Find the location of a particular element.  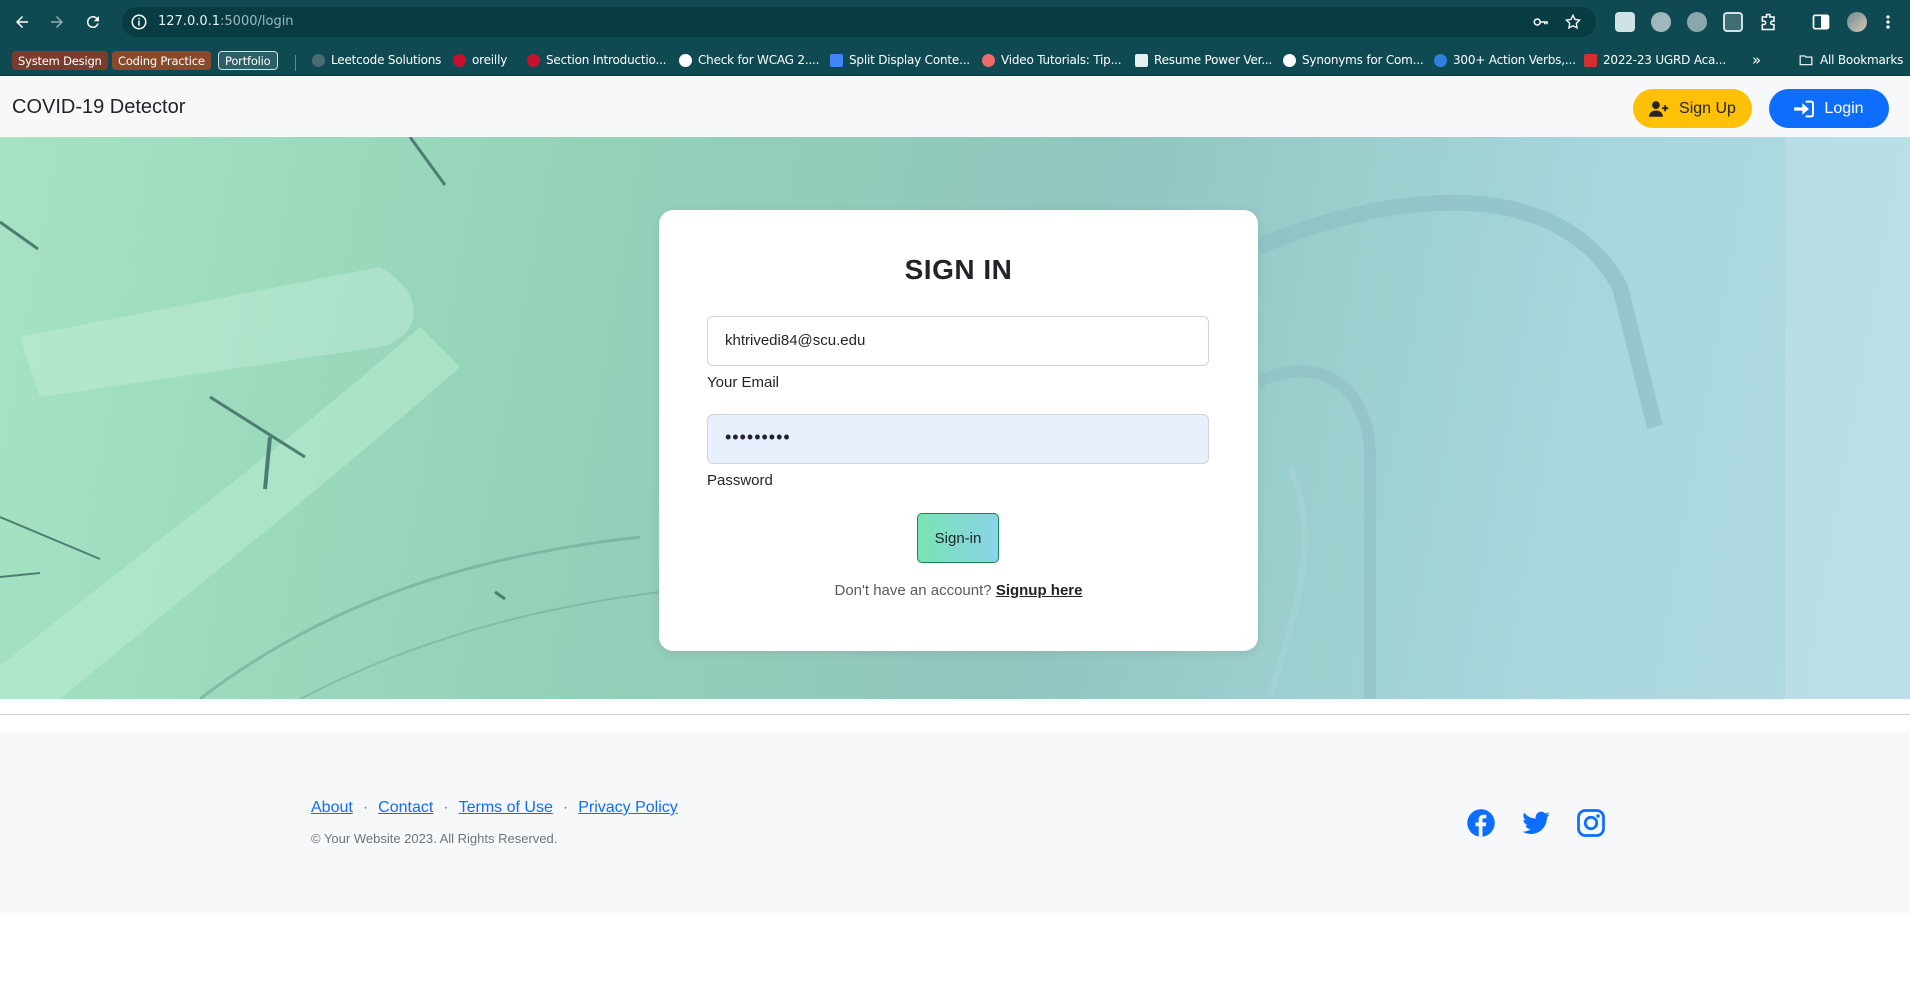

password-value: ••••••••• is located at coordinates (758, 437).